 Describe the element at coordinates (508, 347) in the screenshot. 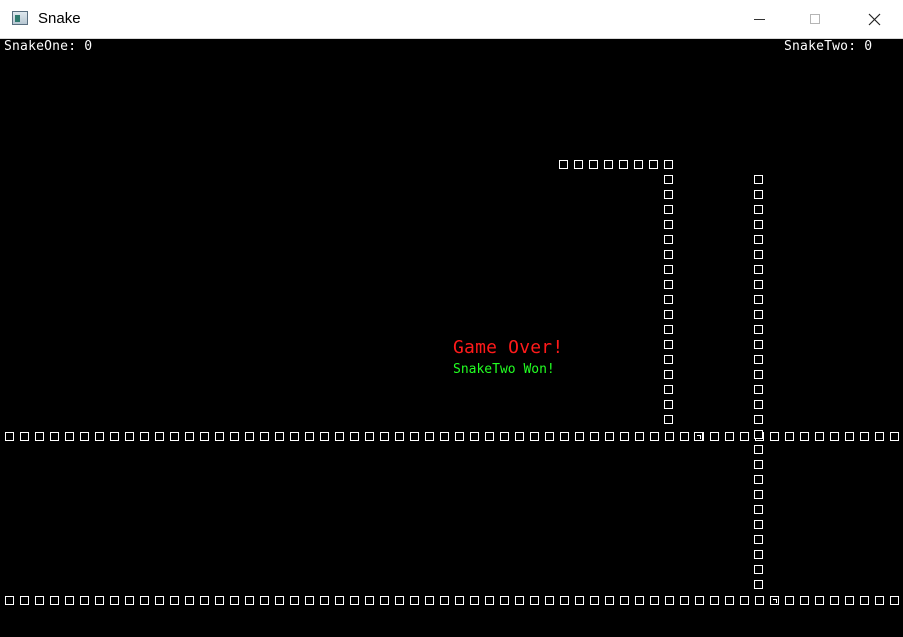

I see `game-over-text: Game Over!` at that location.